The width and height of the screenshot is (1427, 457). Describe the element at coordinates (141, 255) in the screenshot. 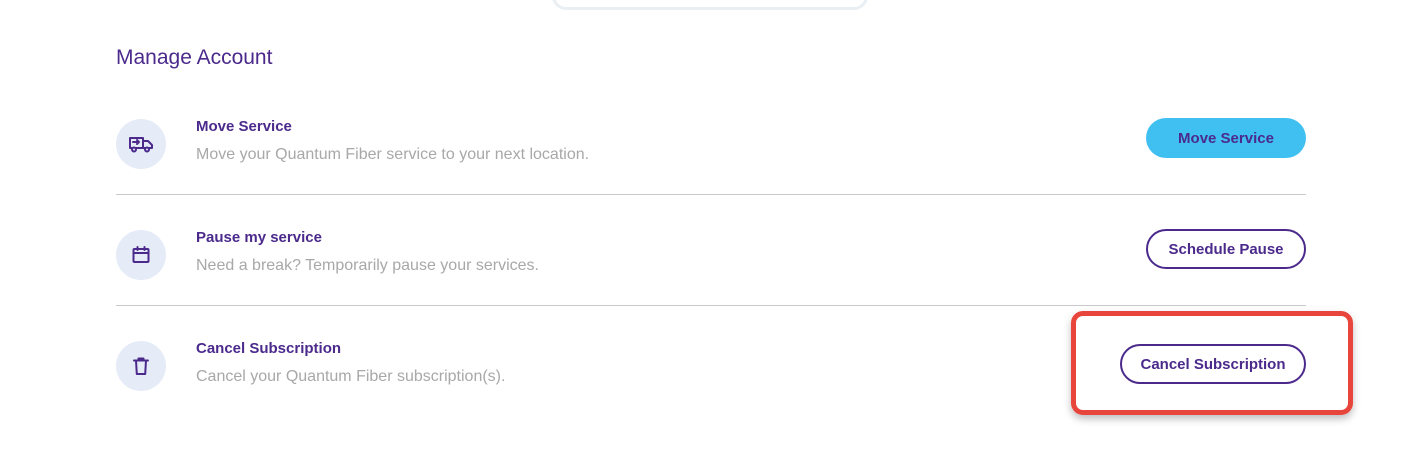

I see `calendar-icon` at that location.